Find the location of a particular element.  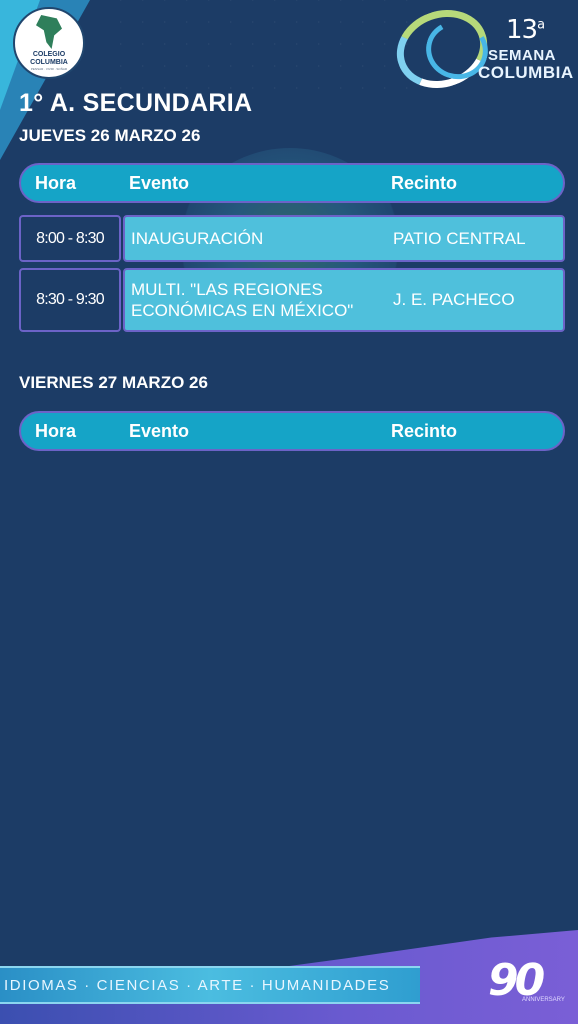

event-word-semana: SEMANA is located at coordinates (522, 55).